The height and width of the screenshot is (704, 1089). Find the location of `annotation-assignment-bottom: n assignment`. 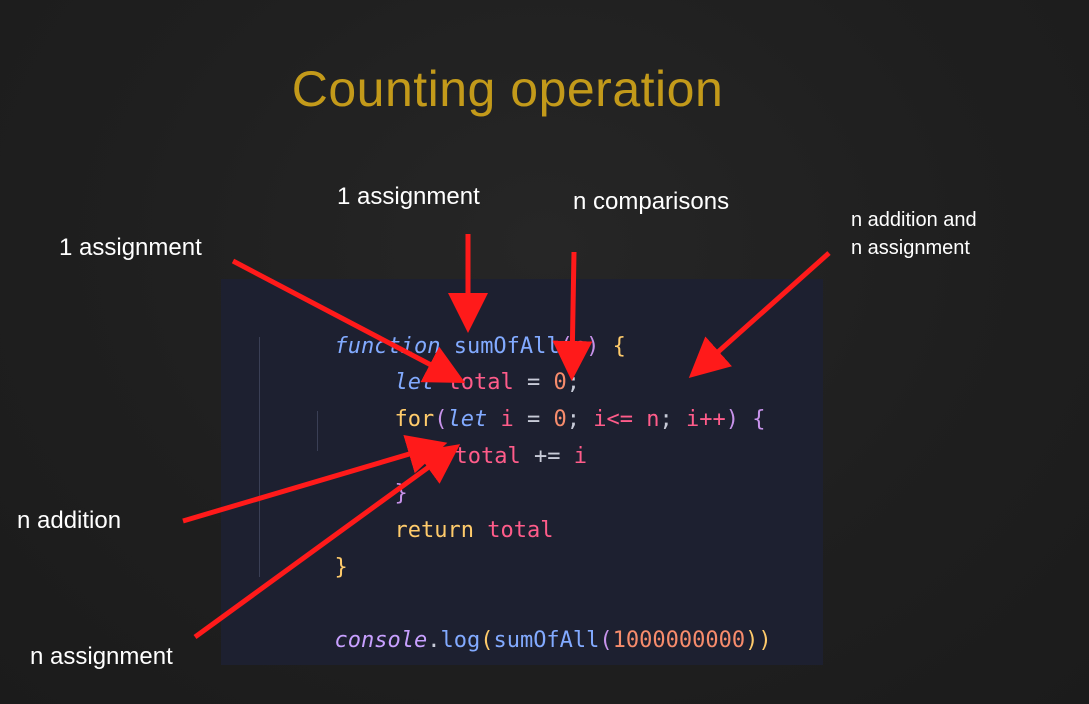

annotation-assignment-bottom: n assignment is located at coordinates (101, 656).